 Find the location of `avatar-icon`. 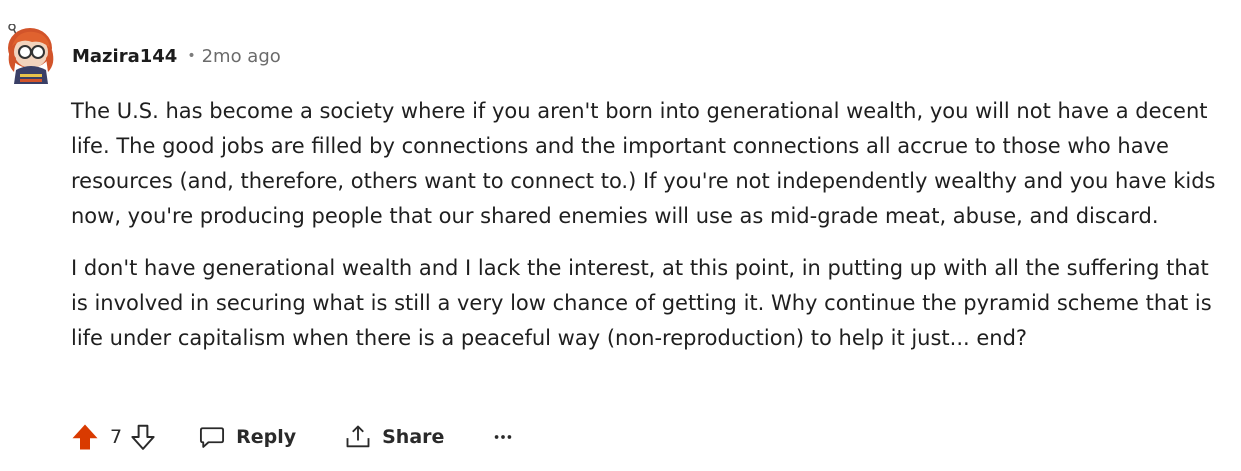

avatar-icon is located at coordinates (31, 53).